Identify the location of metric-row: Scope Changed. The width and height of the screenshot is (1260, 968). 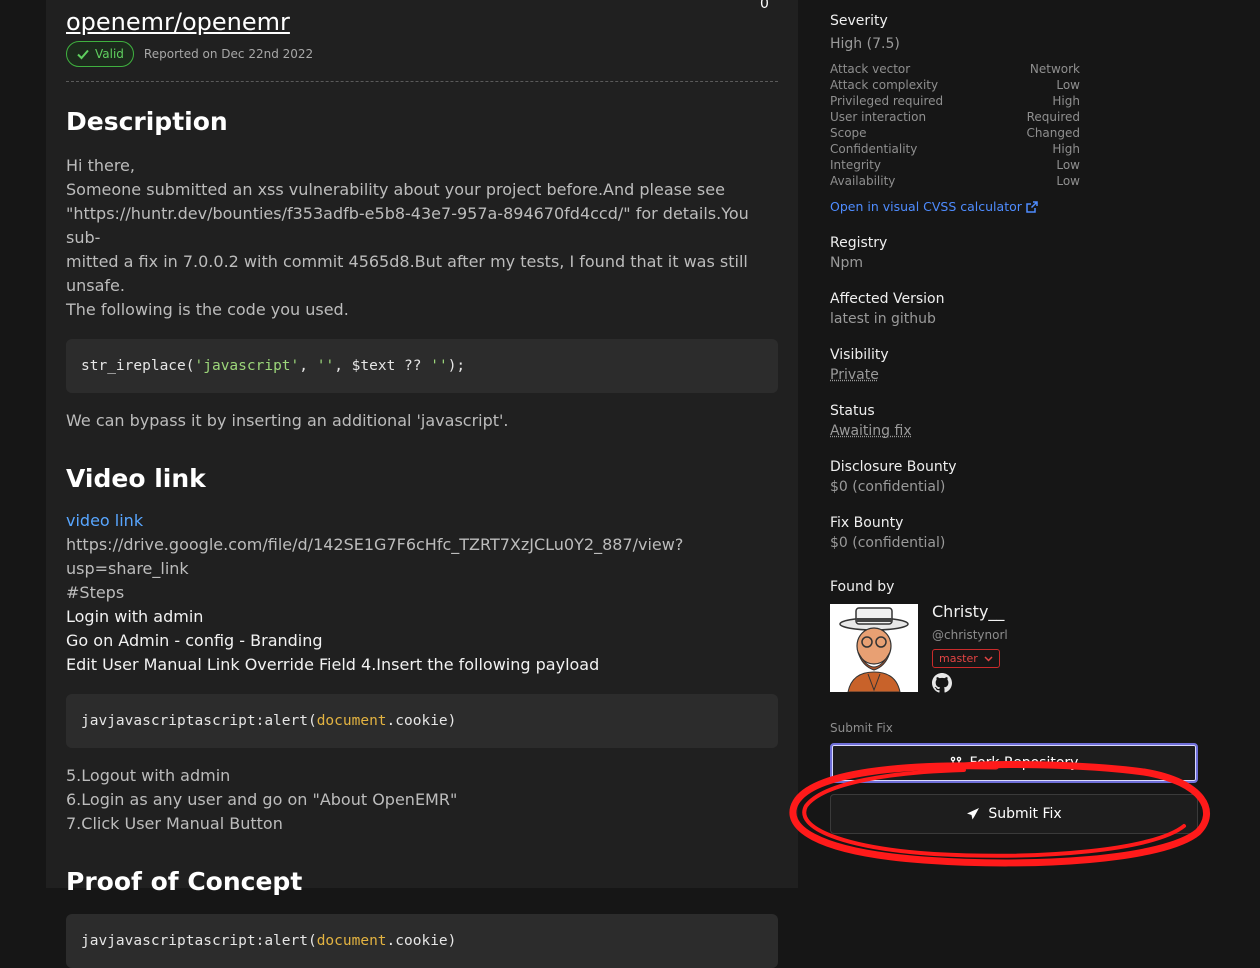
(955, 133).